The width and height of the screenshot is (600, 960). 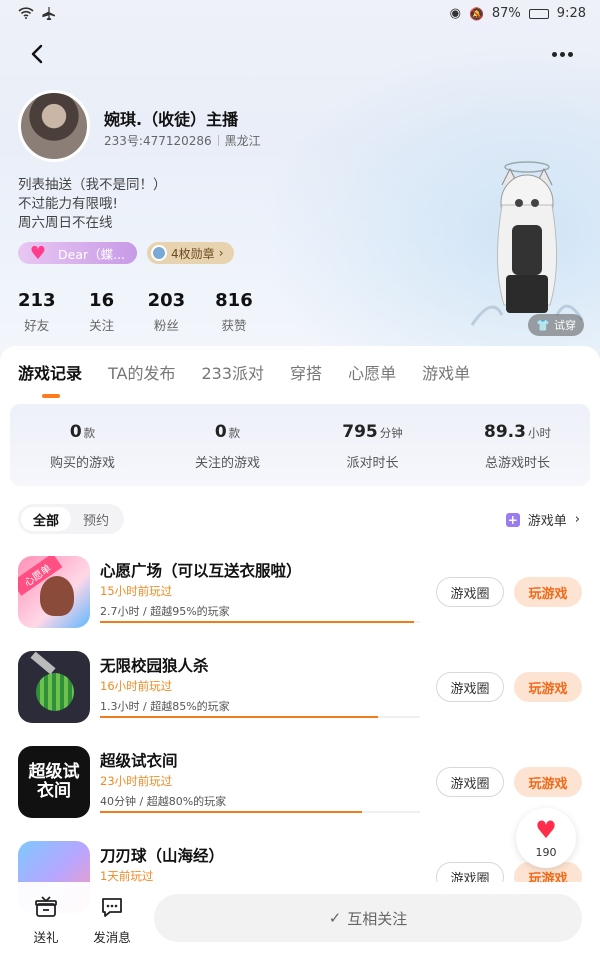 I want to click on badge-row: ♥ Dear（蝶... 4枚勋章 ›, so click(x=126, y=253).